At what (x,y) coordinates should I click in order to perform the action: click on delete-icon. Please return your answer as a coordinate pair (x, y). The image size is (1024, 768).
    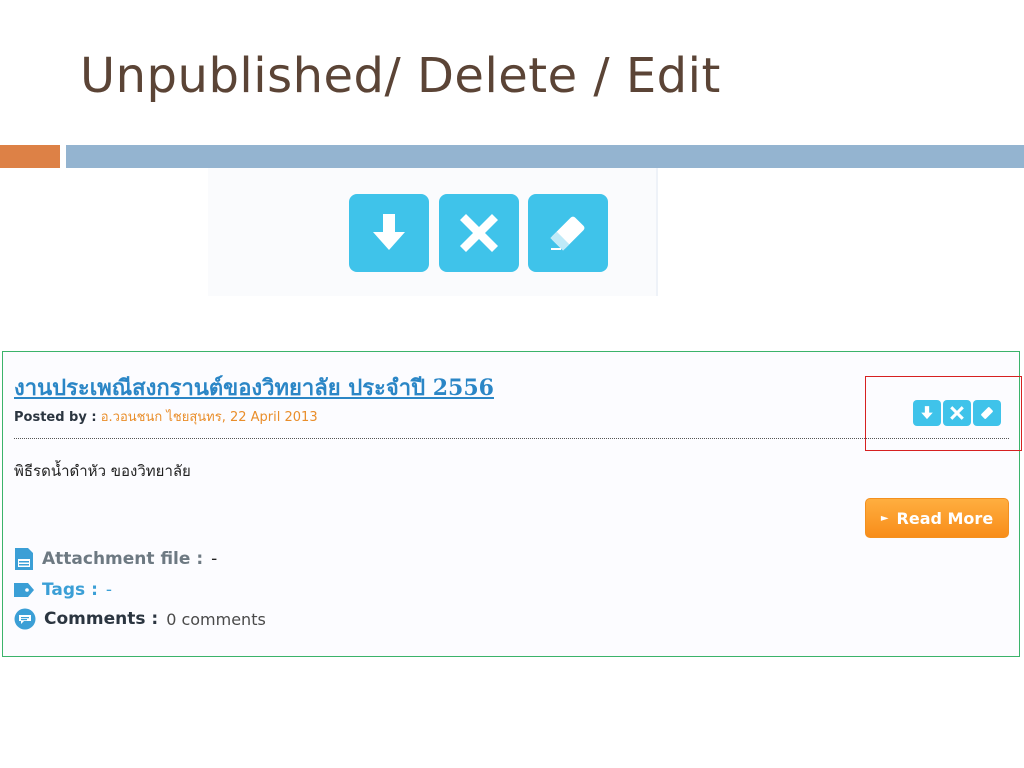
    Looking at the image, I should click on (479, 233).